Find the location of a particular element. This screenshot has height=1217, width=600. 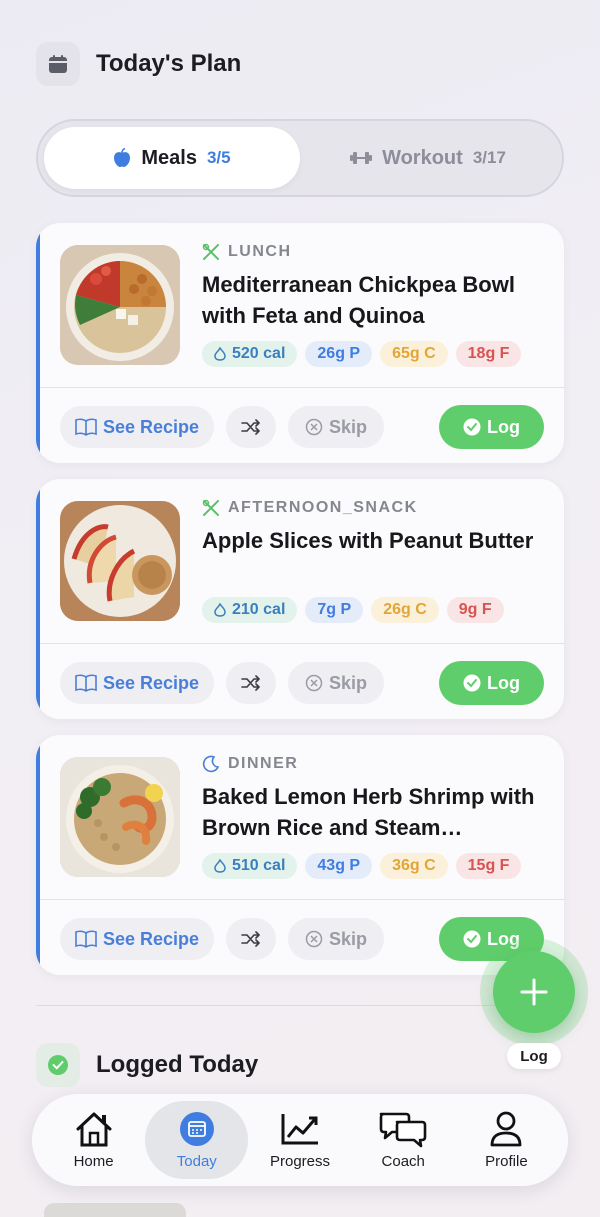

chat-icon is located at coordinates (403, 1129).